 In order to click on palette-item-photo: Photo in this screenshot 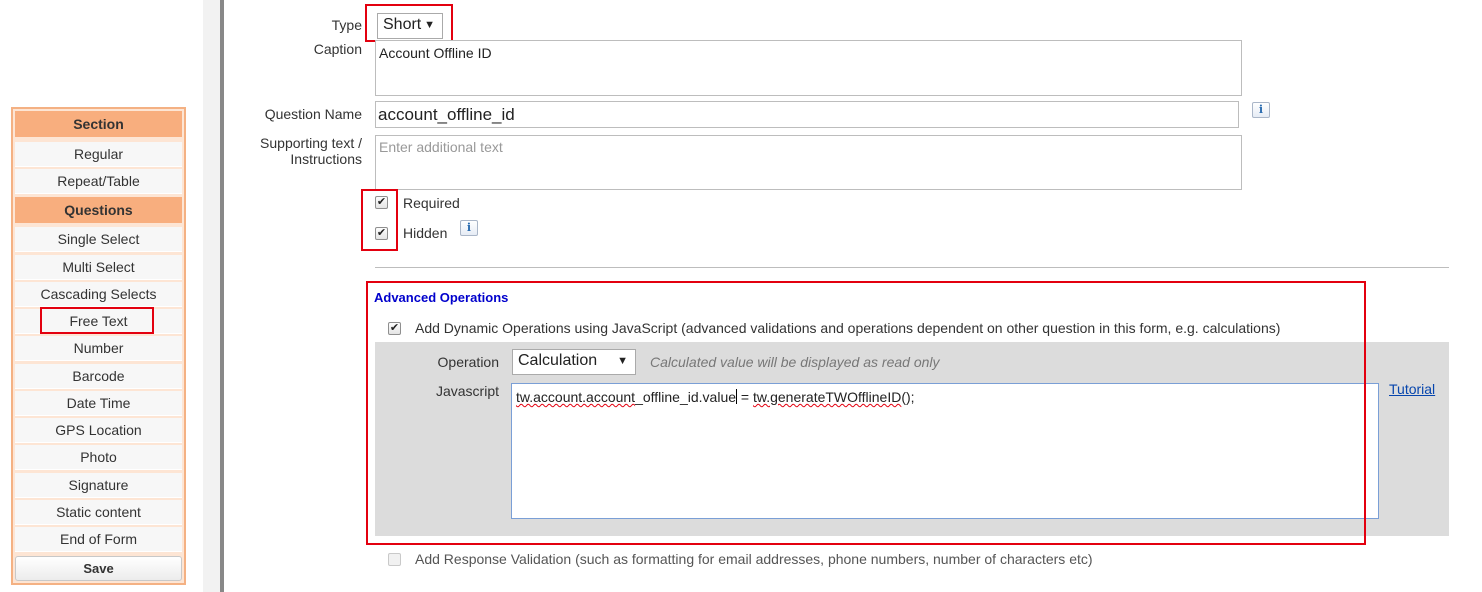, I will do `click(98, 457)`.